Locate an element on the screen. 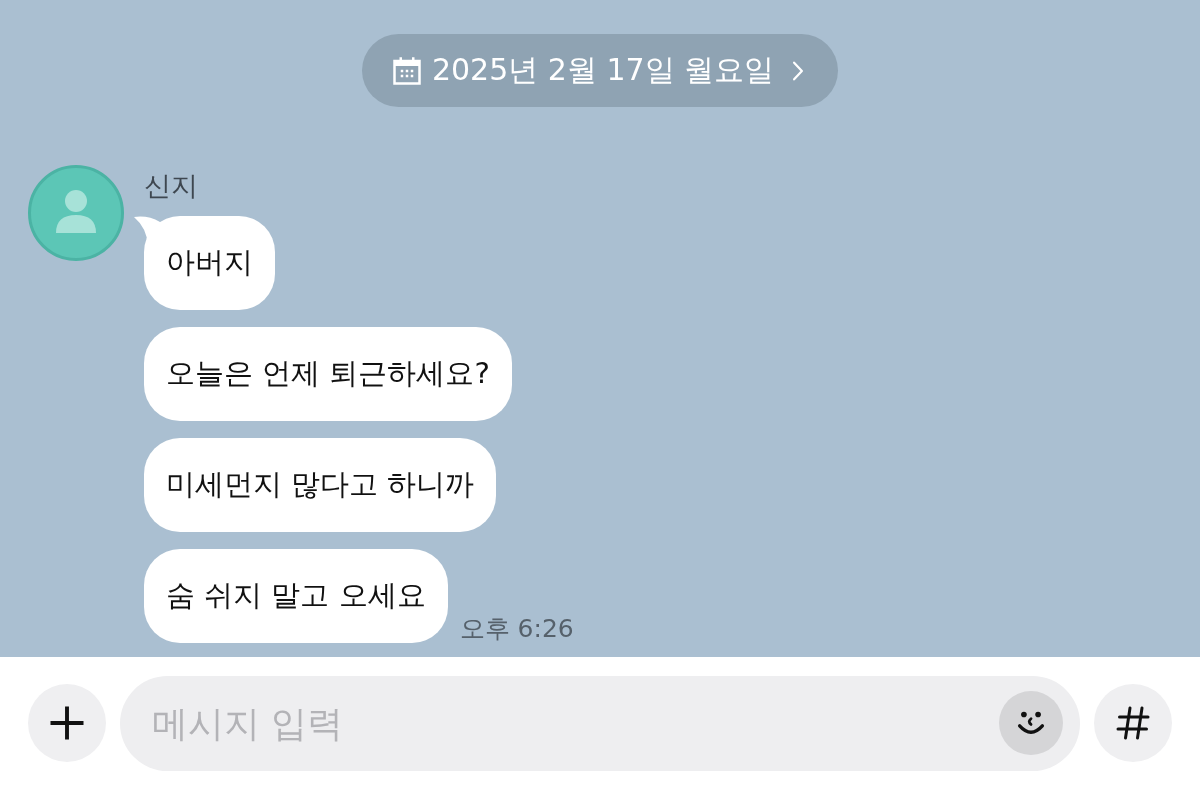  sender-name: 신지 is located at coordinates (171, 186).